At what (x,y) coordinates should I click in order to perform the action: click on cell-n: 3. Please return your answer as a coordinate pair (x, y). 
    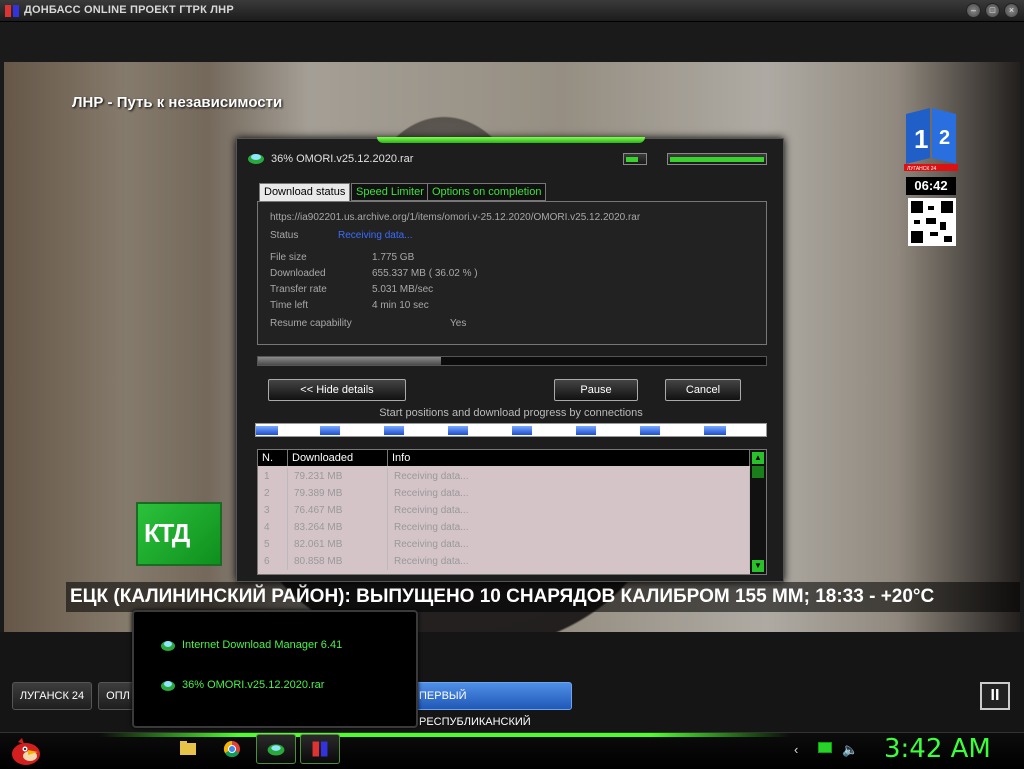
    Looking at the image, I should click on (273, 510).